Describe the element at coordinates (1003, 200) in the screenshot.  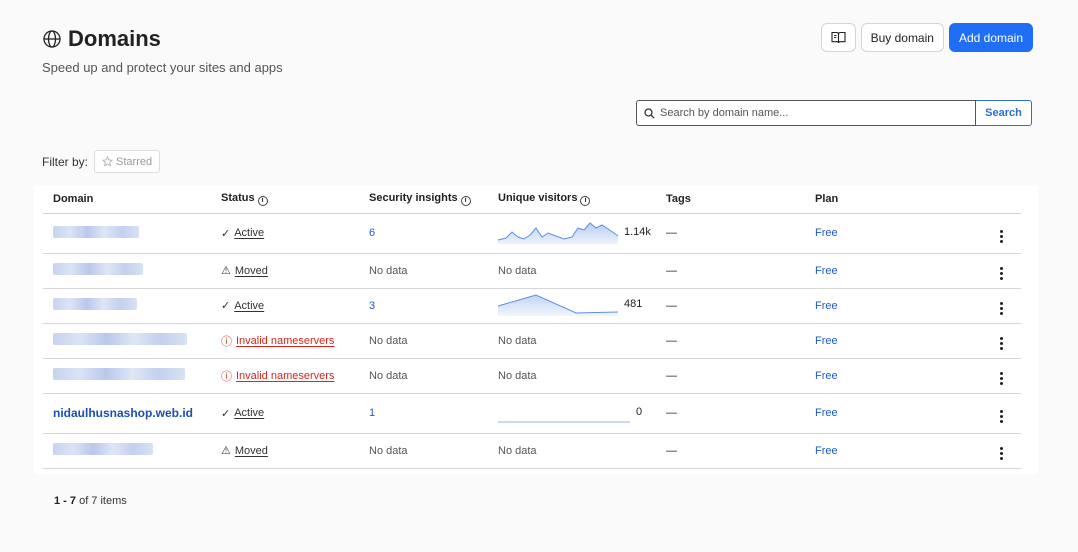
I see `col-actions` at that location.